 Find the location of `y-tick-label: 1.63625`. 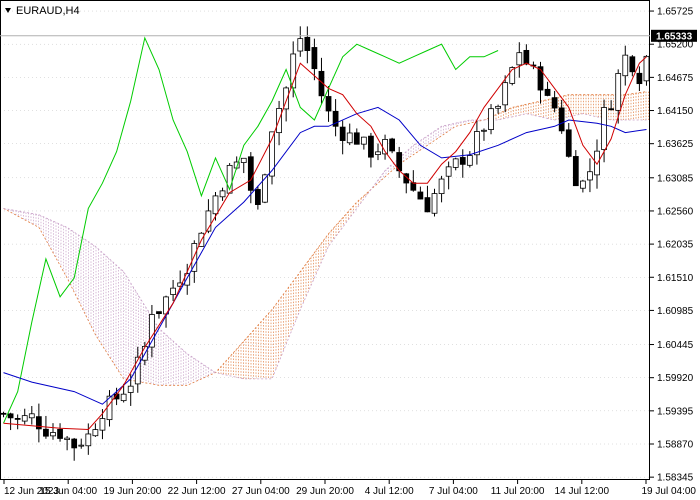

y-tick-label: 1.63625 is located at coordinates (675, 144).